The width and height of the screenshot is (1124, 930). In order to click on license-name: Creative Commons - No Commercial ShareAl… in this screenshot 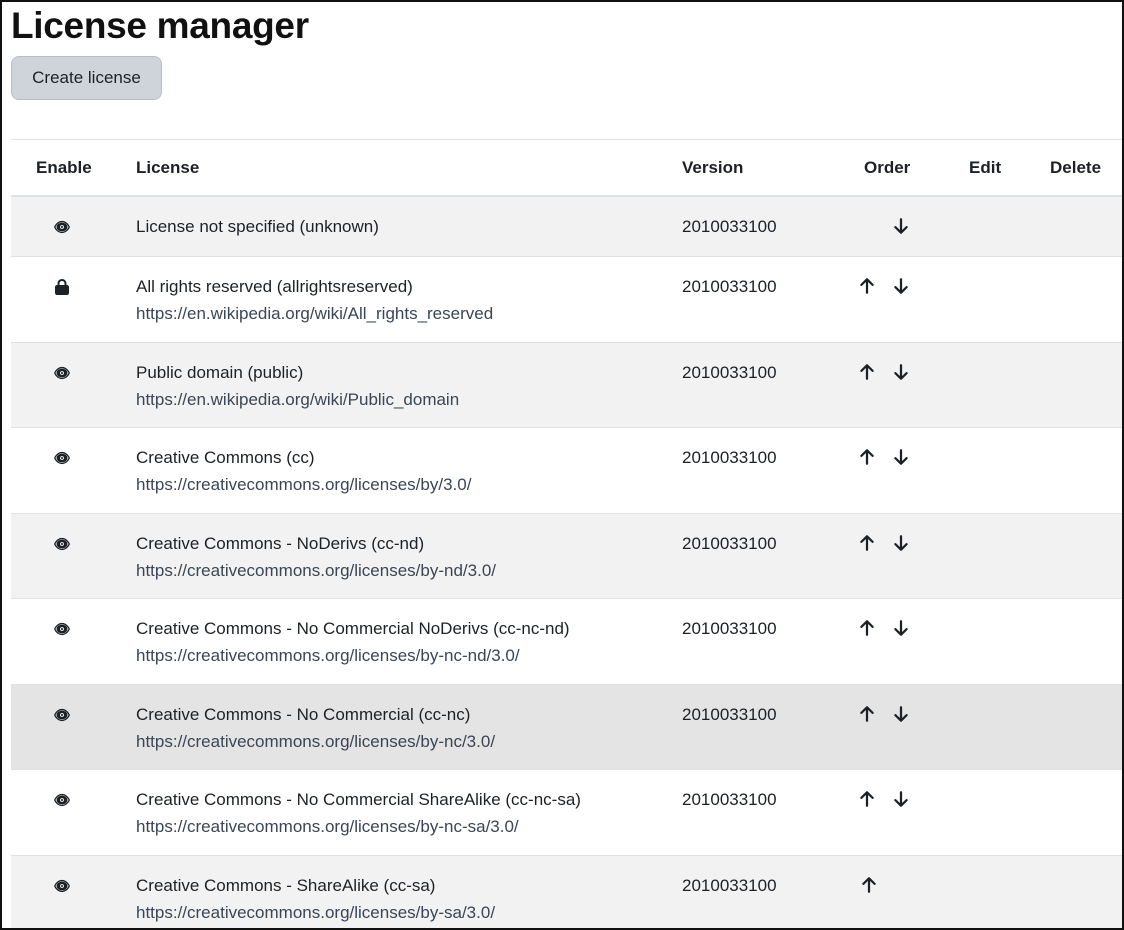, I will do `click(358, 799)`.